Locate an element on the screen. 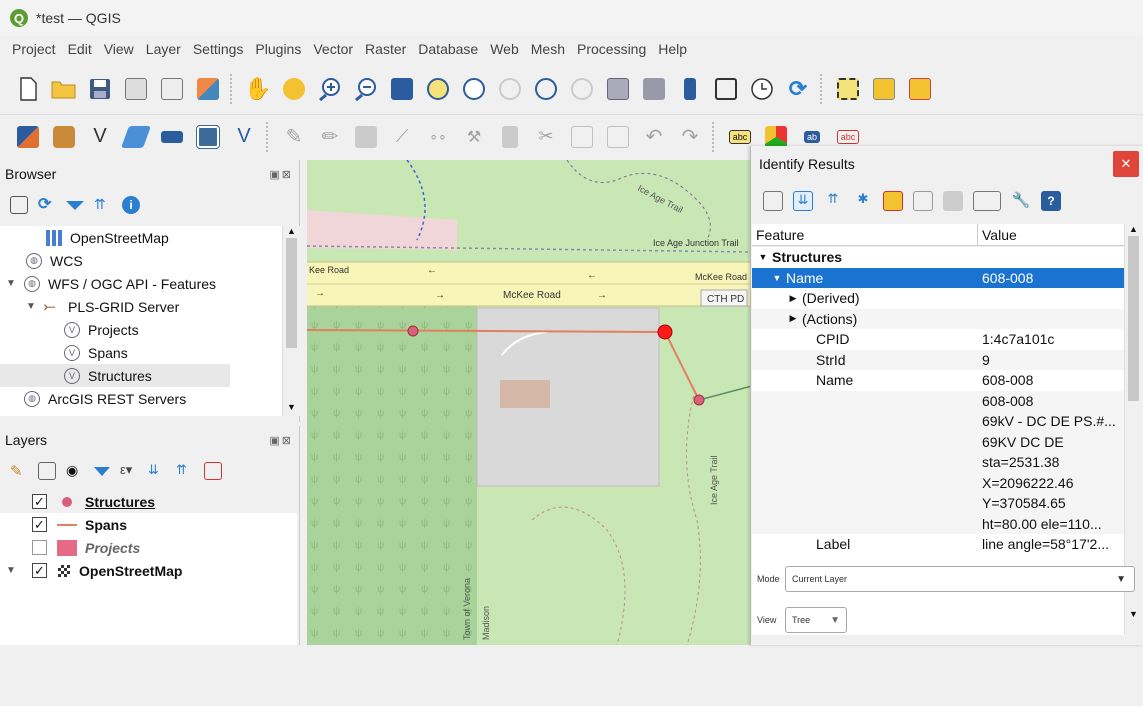 The width and height of the screenshot is (1143, 706). browser-item-openstreetmap: OpenStreetMap is located at coordinates (141, 237).